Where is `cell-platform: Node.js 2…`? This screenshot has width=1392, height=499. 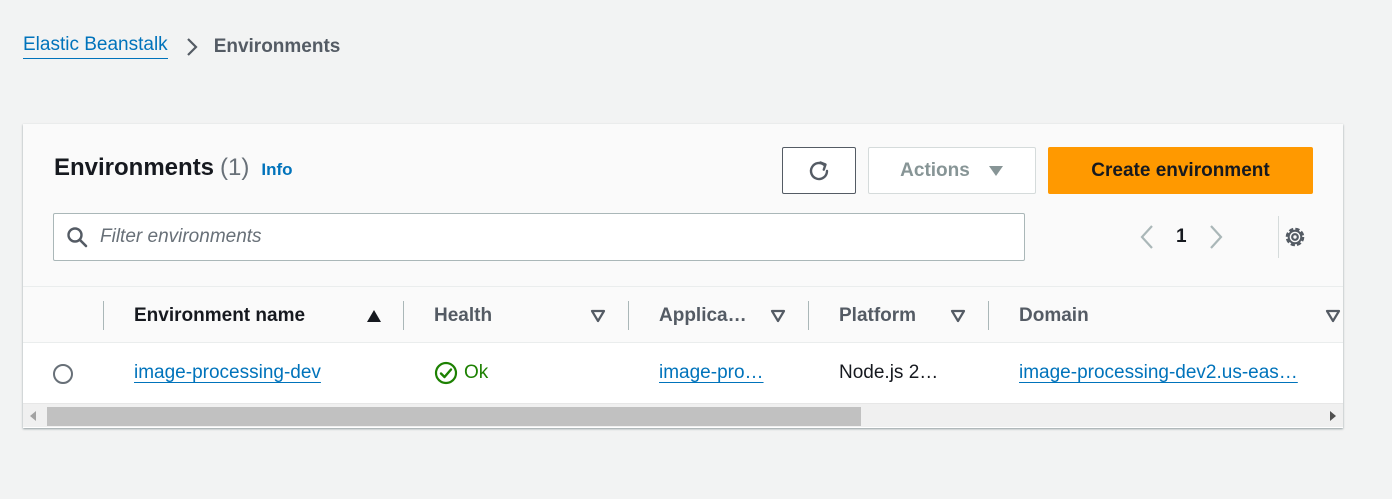 cell-platform: Node.js 2… is located at coordinates (904, 373).